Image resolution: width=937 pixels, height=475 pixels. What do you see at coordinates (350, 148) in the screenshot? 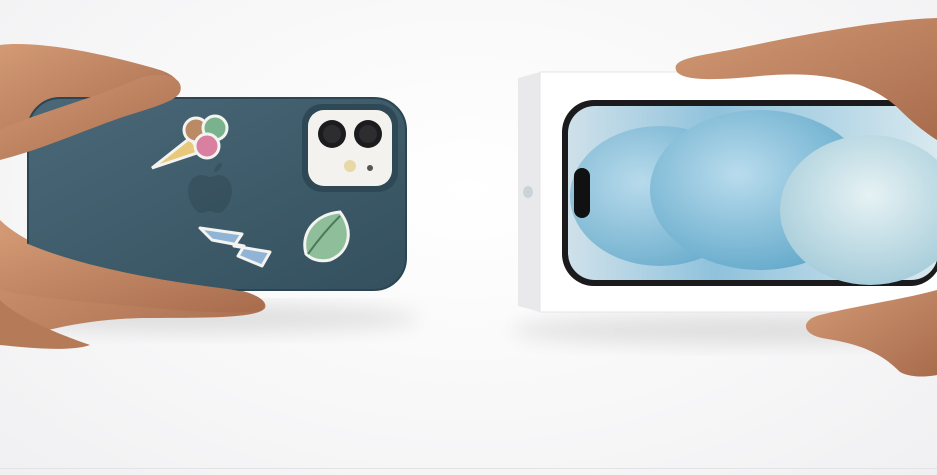
I see `camera-module` at bounding box center [350, 148].